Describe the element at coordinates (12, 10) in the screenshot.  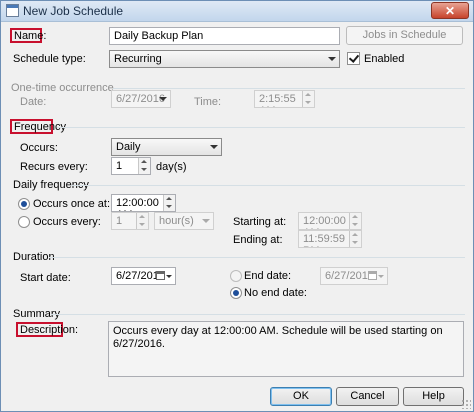
I see `window-icon` at that location.